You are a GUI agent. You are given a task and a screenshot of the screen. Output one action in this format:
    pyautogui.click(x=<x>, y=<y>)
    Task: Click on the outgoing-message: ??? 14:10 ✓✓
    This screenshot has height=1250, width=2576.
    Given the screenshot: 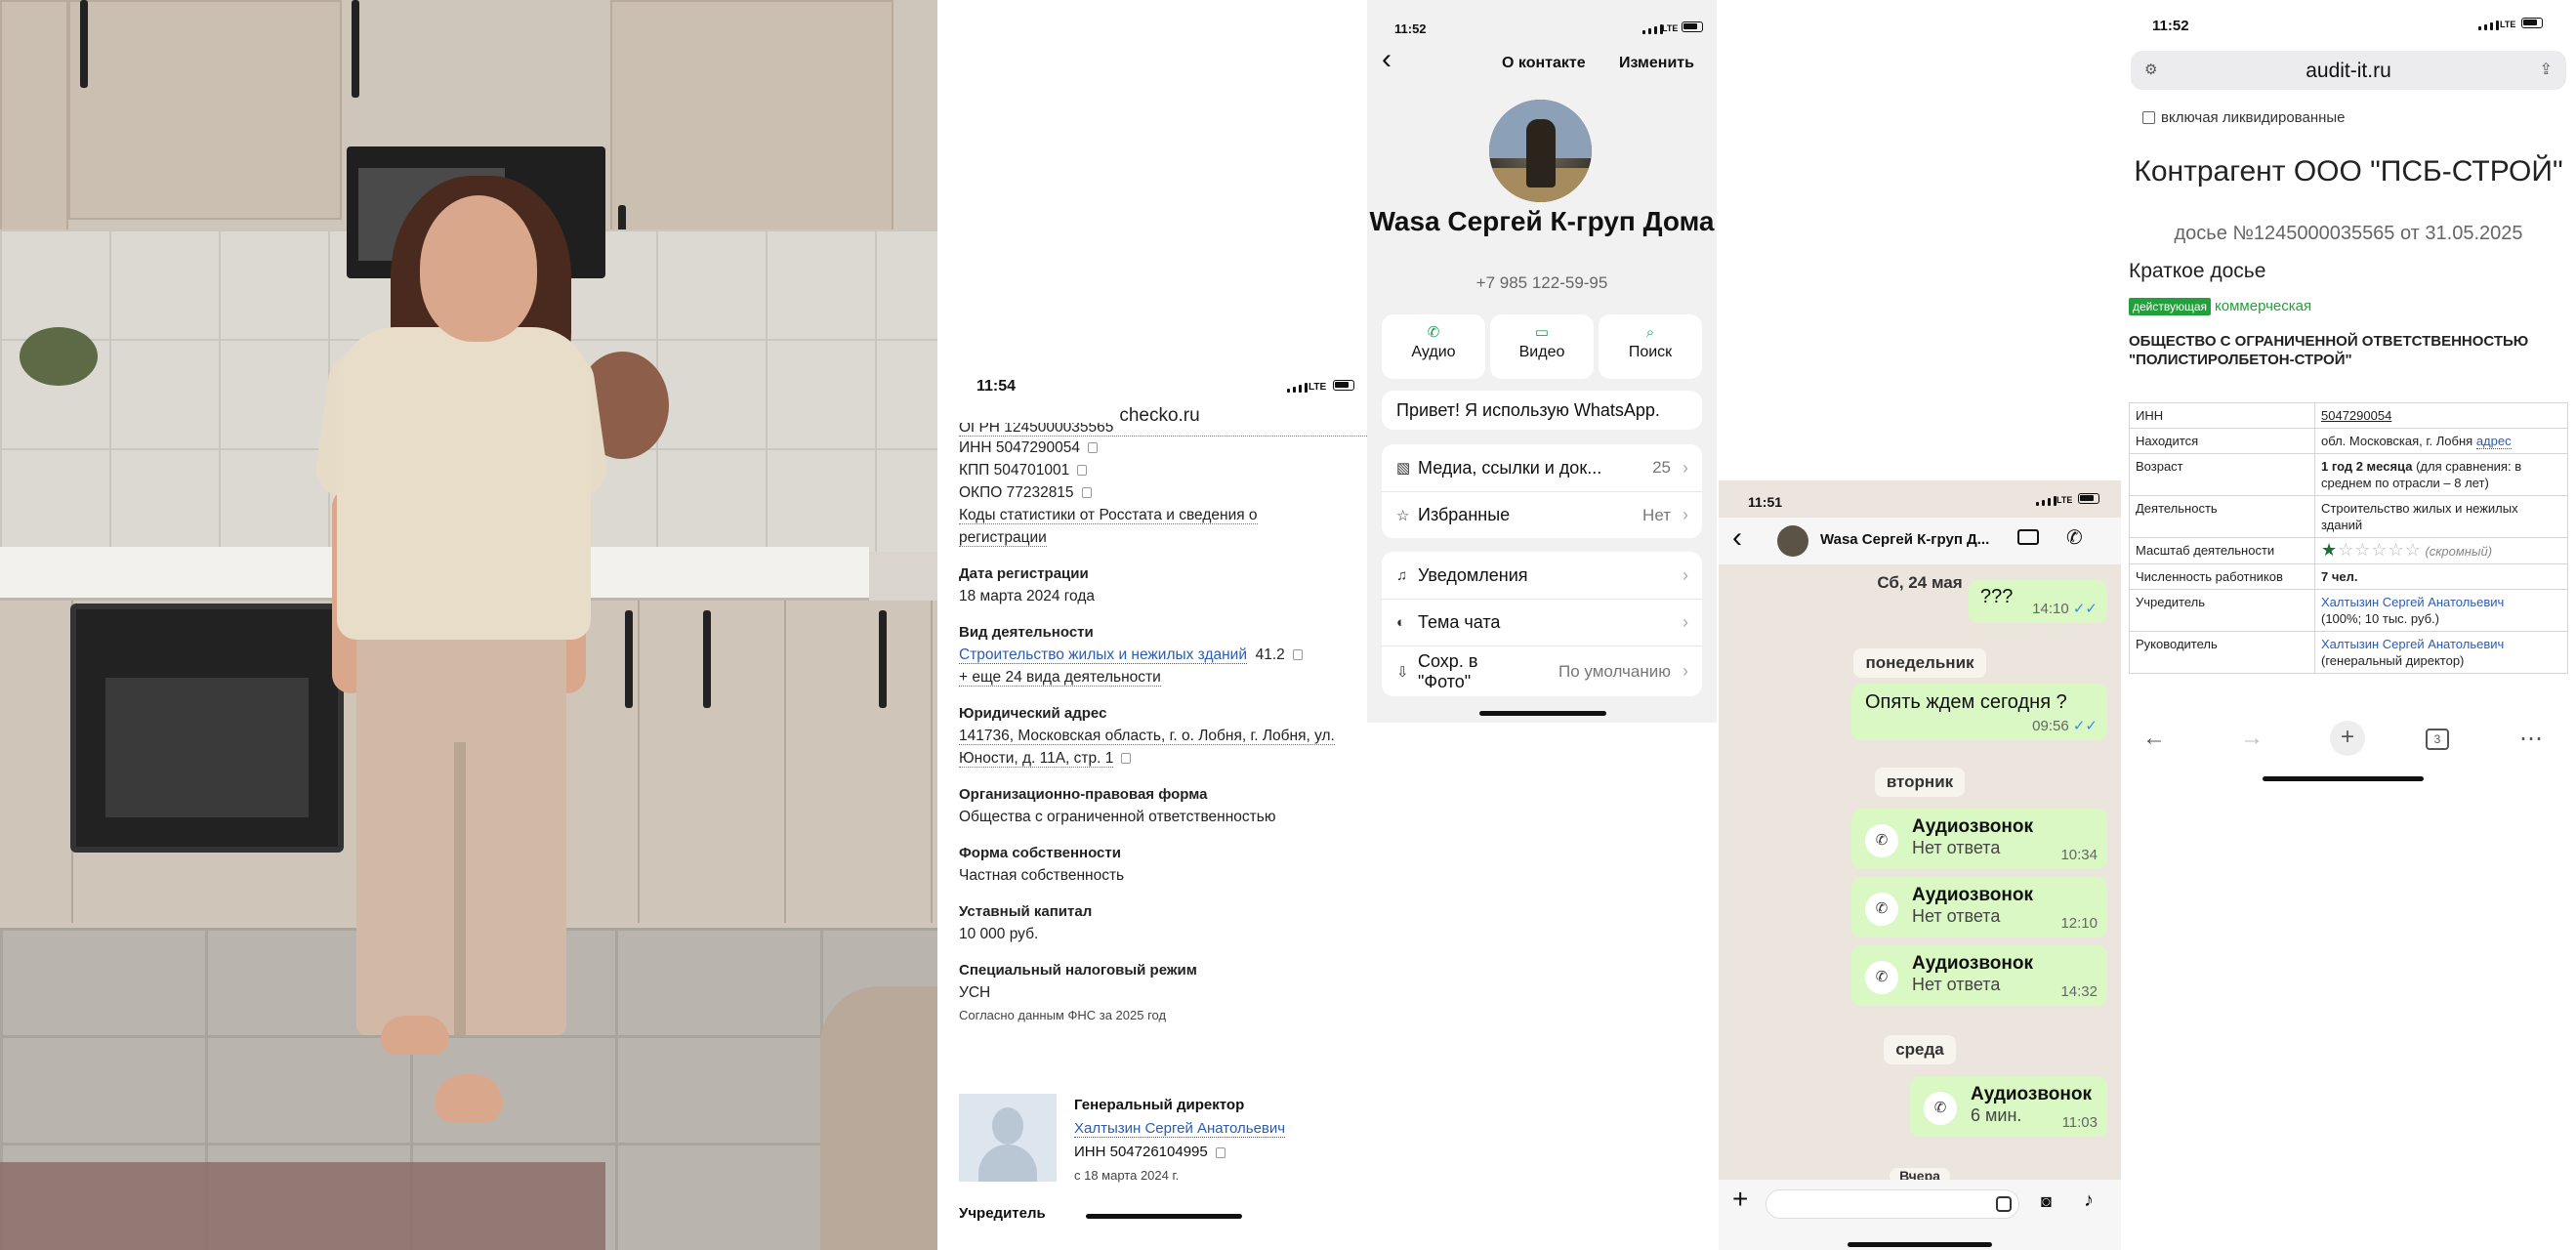 What is the action you would take?
    pyautogui.click(x=2038, y=601)
    